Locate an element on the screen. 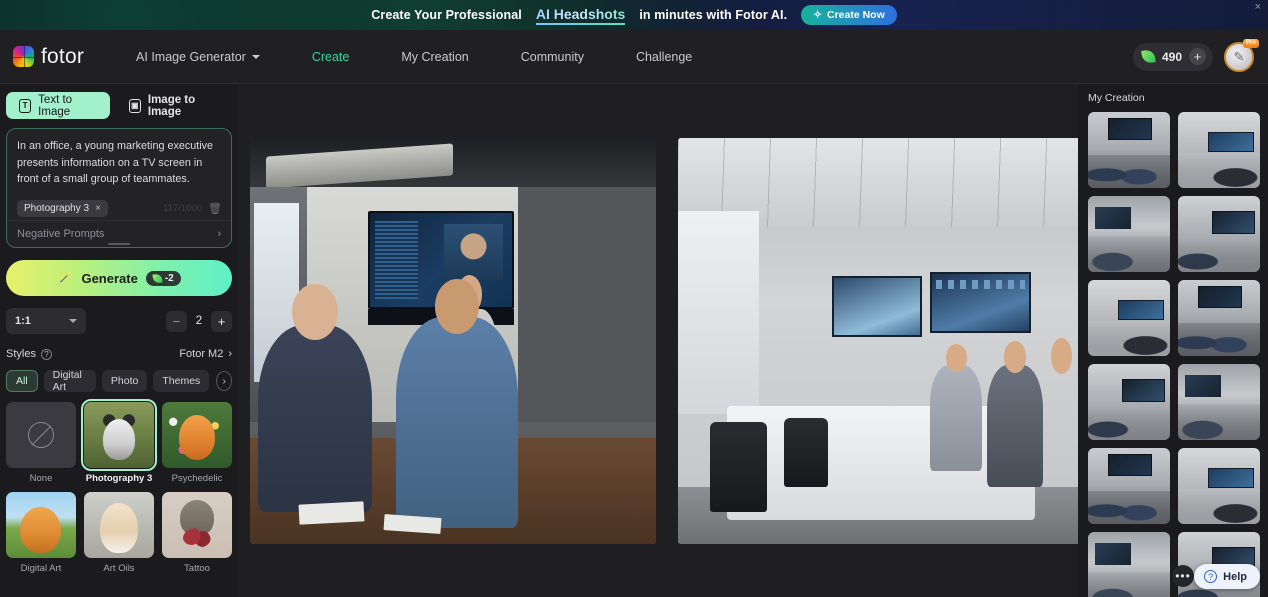 The image size is (1268, 597). style-category-photo: Photo is located at coordinates (124, 381).